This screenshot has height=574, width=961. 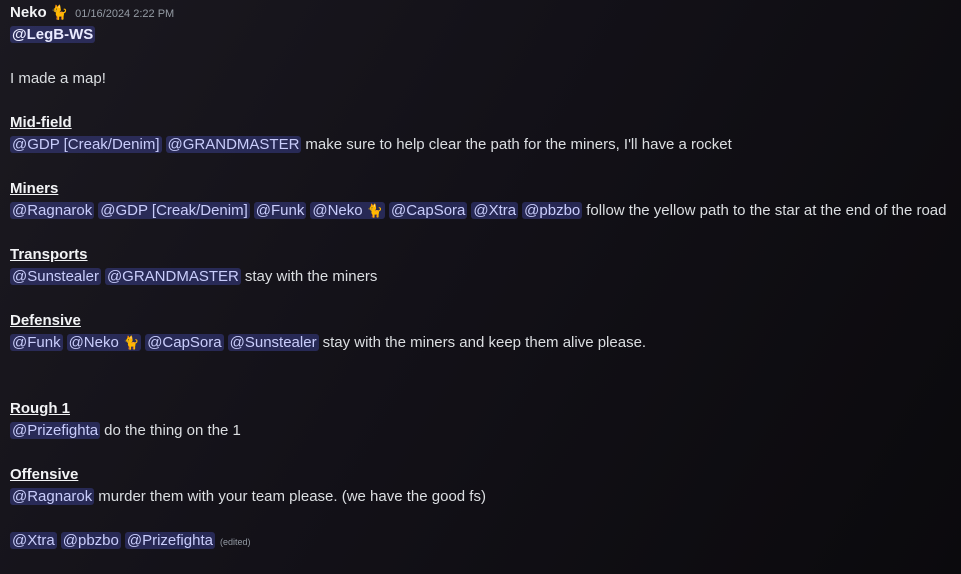 What do you see at coordinates (28, 12) in the screenshot?
I see `author-name: Neko` at bounding box center [28, 12].